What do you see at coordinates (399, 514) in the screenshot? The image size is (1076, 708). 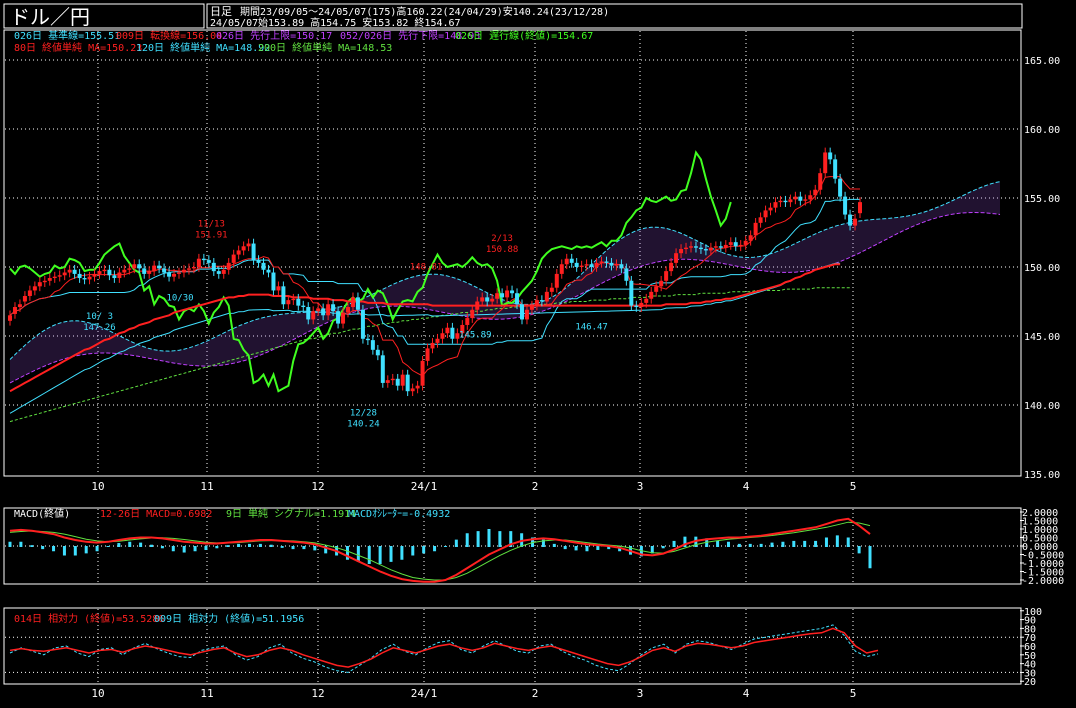 I see `legend-oscillator: MACDｵｼﾚｰﾀｰ=-0.4932` at bounding box center [399, 514].